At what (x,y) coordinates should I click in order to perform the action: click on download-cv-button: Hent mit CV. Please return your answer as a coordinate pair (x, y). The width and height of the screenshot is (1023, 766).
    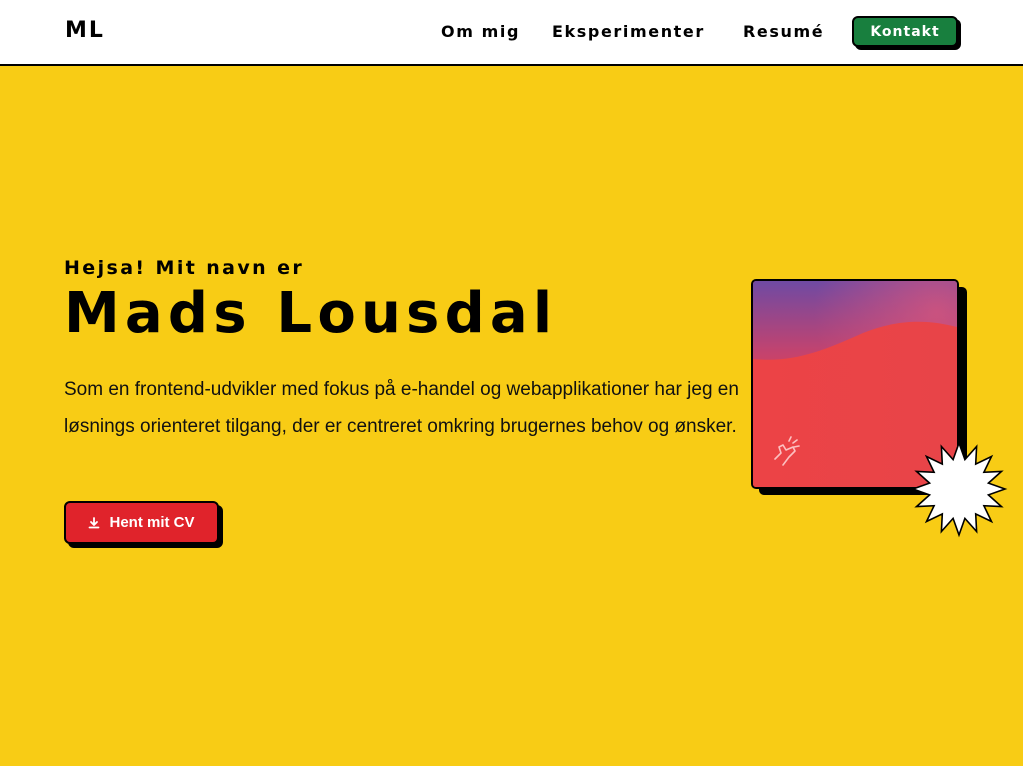
    Looking at the image, I should click on (141, 522).